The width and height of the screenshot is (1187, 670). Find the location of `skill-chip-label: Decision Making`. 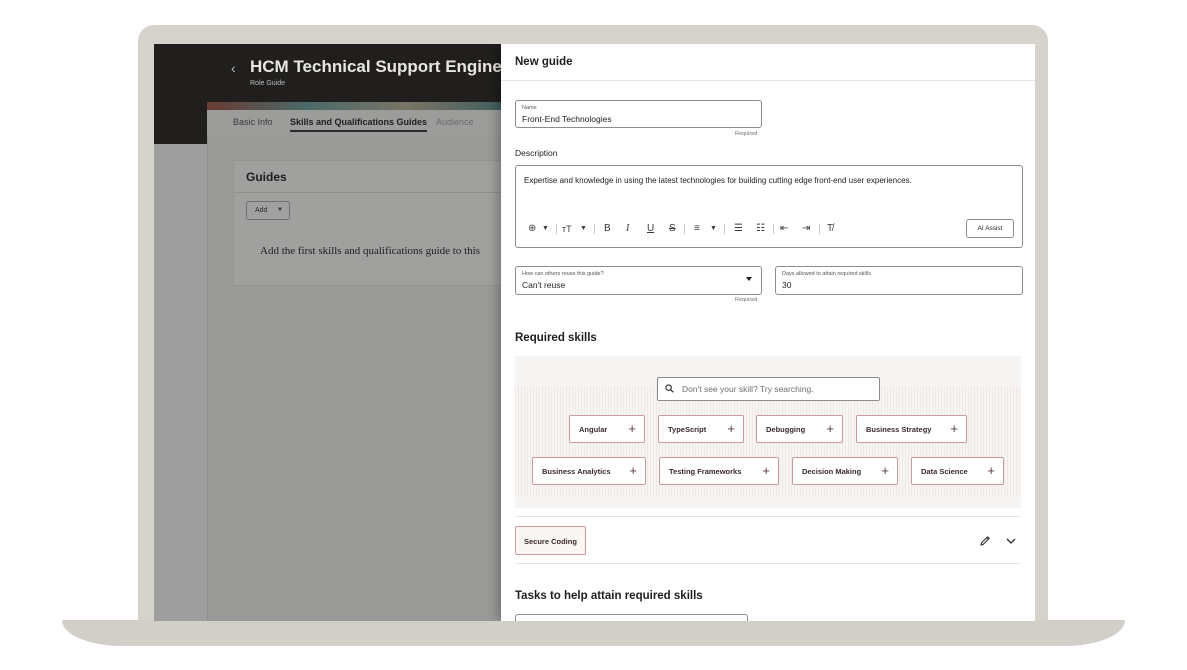

skill-chip-label: Decision Making is located at coordinates (832, 471).